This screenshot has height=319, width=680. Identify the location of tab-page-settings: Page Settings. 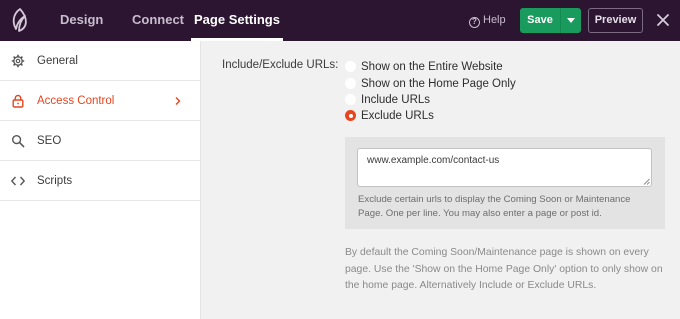
(237, 20).